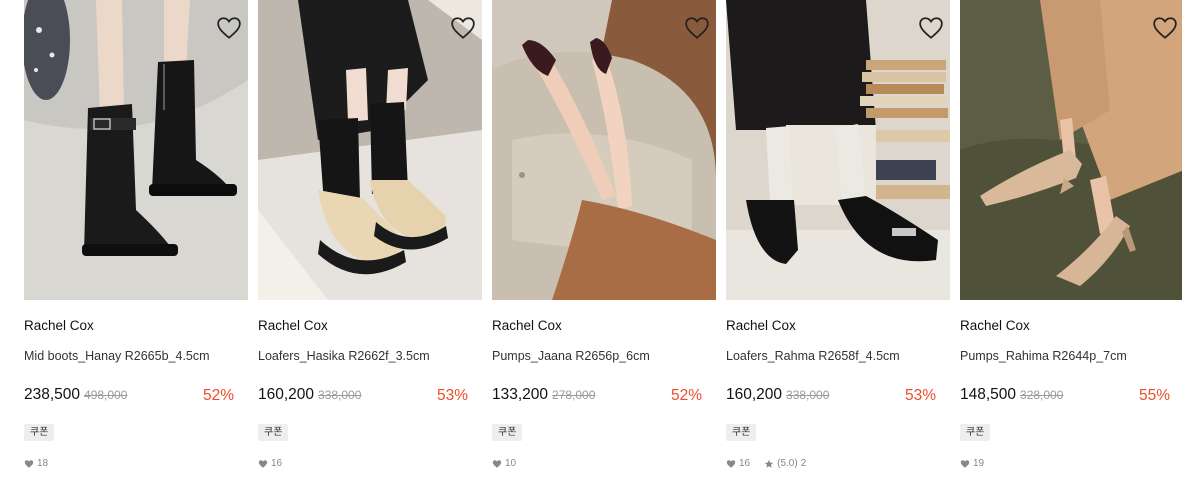  What do you see at coordinates (1043, 356) in the screenshot?
I see `product-name: Pumps_Rahima R2644p_7cm` at bounding box center [1043, 356].